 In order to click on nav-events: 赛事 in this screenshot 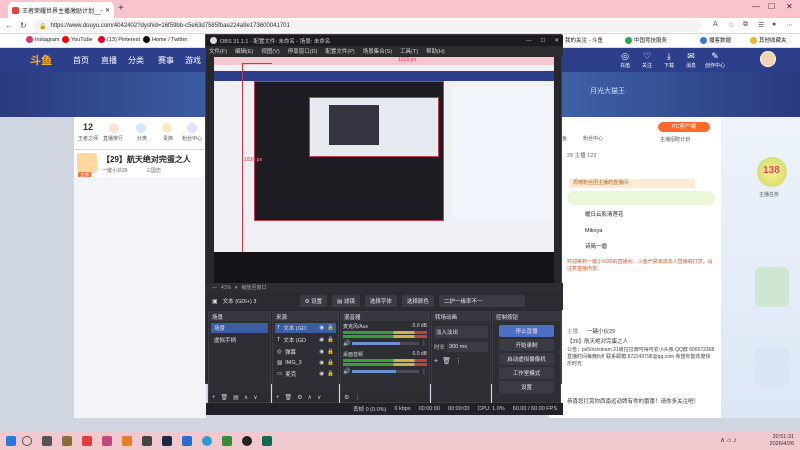, I will do `click(166, 60)`.